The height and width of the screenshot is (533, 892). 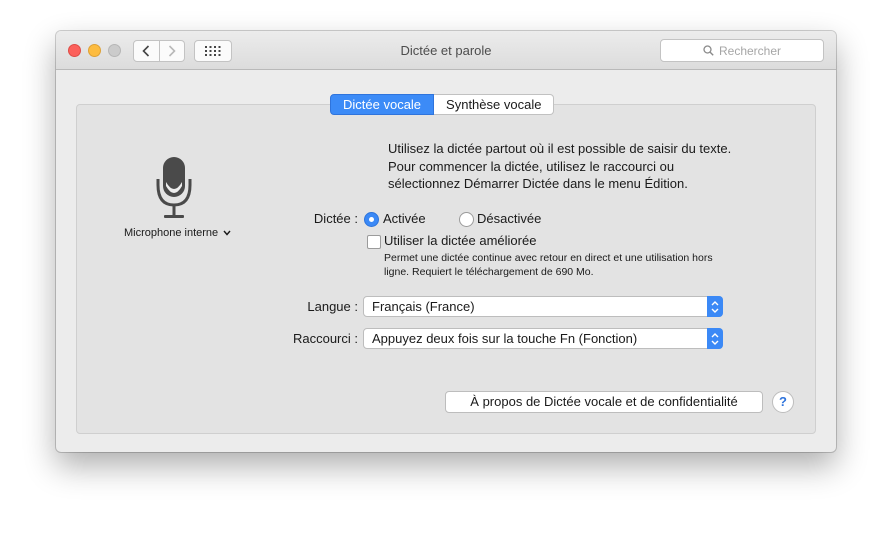 I want to click on dictation-on-label: Activée, so click(x=404, y=218).